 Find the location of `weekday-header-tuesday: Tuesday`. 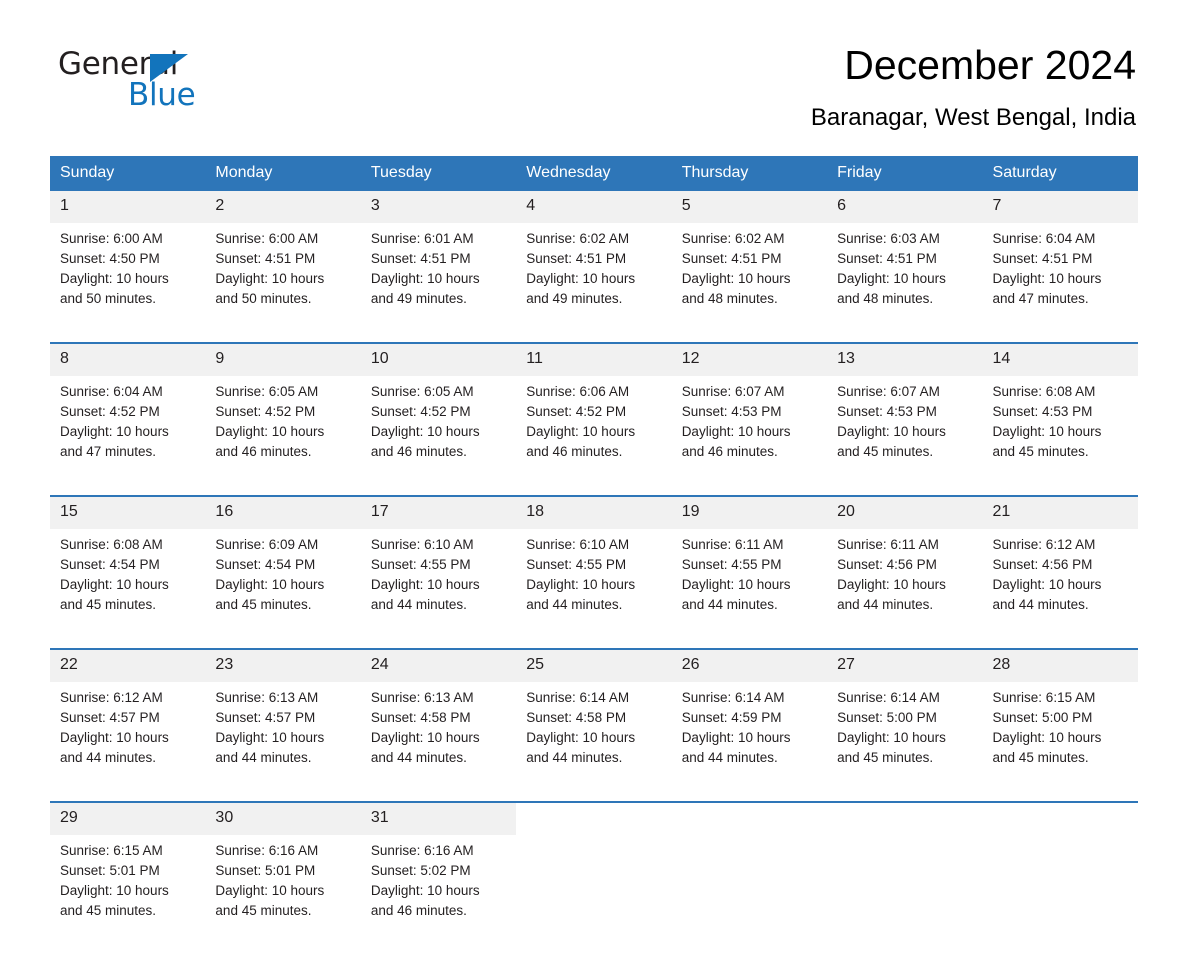

weekday-header-tuesday: Tuesday is located at coordinates (438, 174).